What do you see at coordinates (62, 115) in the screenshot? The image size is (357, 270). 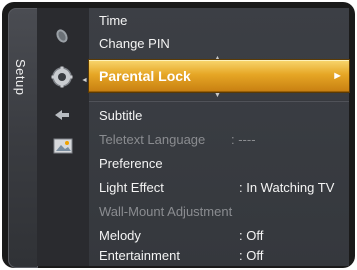 I see `arrow-icon` at bounding box center [62, 115].